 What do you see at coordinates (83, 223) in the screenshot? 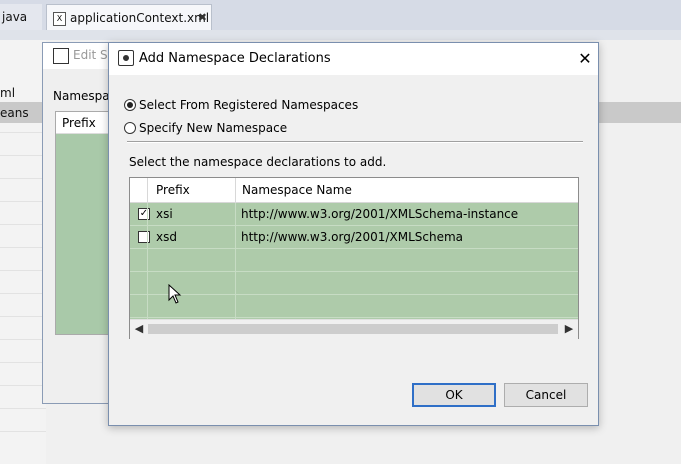
I see `namespace-table: Prefix` at bounding box center [83, 223].